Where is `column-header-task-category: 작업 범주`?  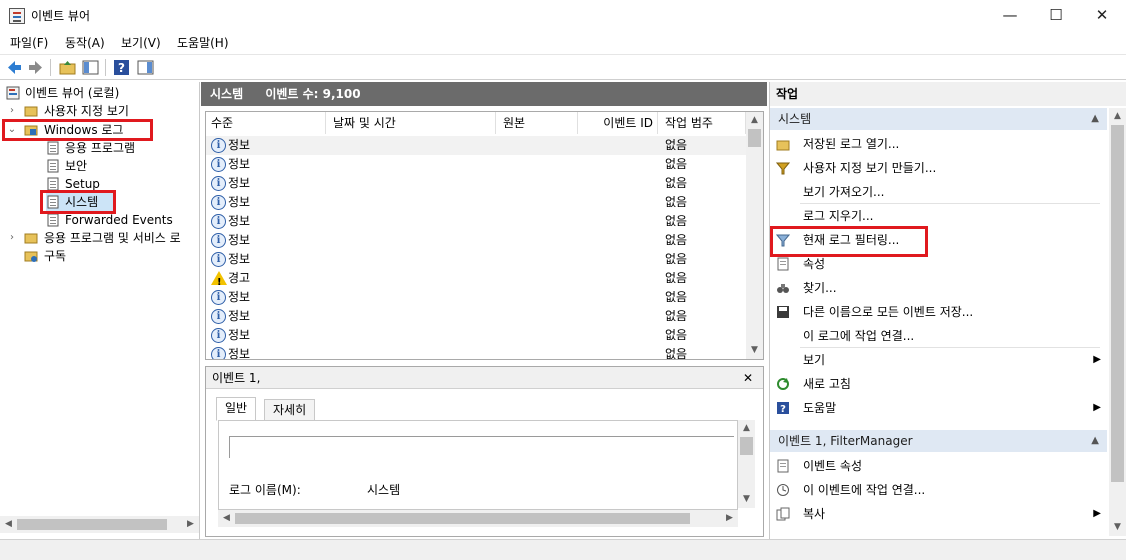
column-header-task-category: 작업 범주 is located at coordinates (703, 123).